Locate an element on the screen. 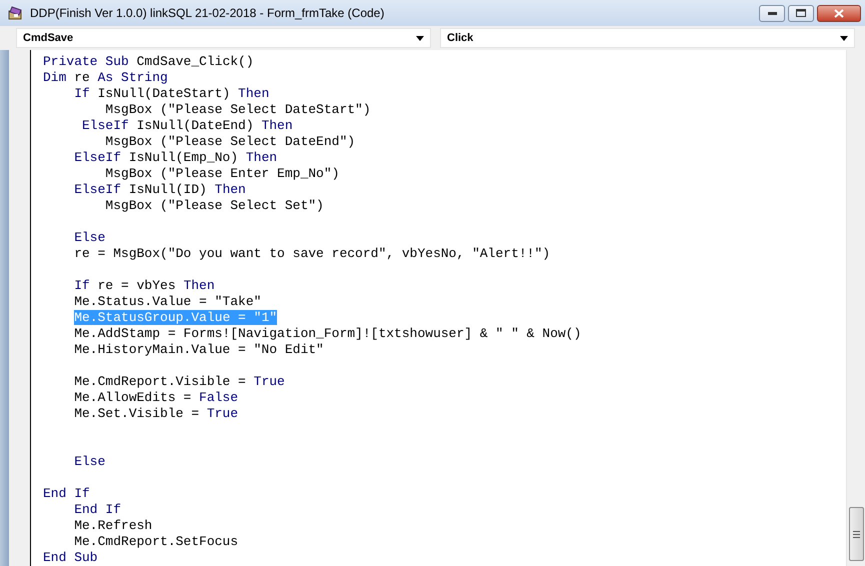 This screenshot has height=566, width=865. code-line: Me.AddStamp = Forms![Navigation_Form]![txtshowuser] & " " & Now() is located at coordinates (327, 334).